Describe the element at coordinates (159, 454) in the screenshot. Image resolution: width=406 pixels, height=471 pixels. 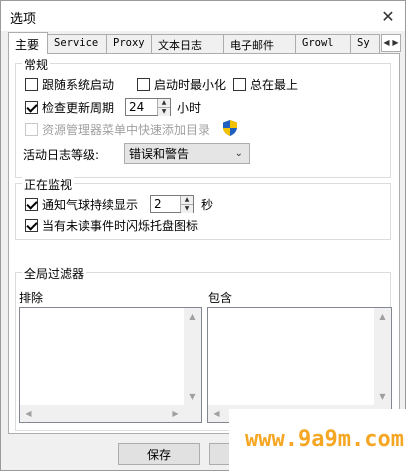
I see `save-button: 保存` at that location.